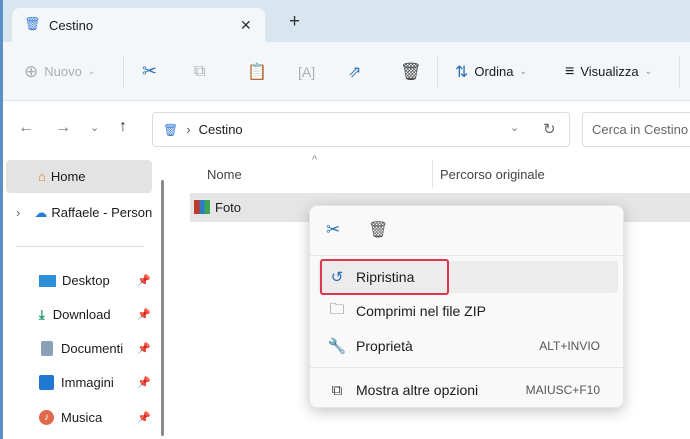  I want to click on back-icon: ←, so click(26, 128).